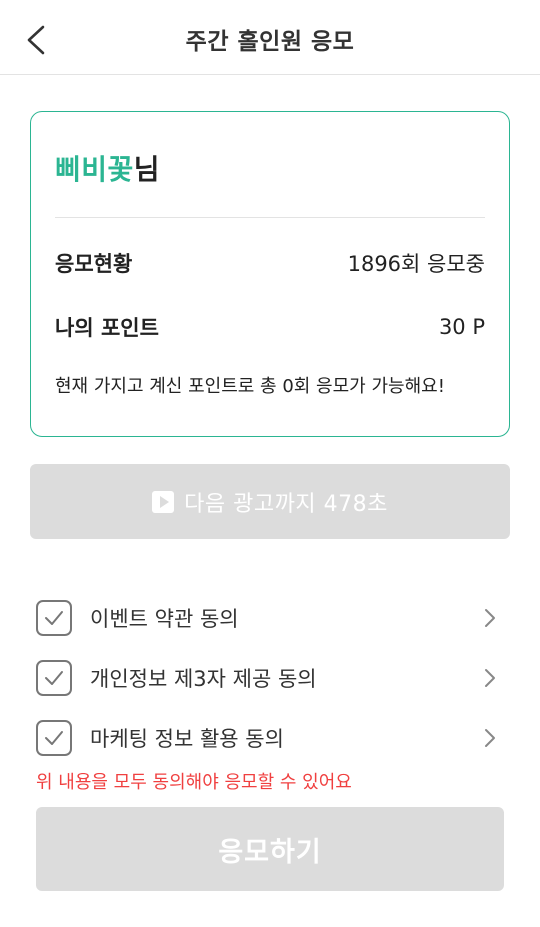 This screenshot has width=540, height=927. Describe the element at coordinates (270, 217) in the screenshot. I see `card-divider` at that location.